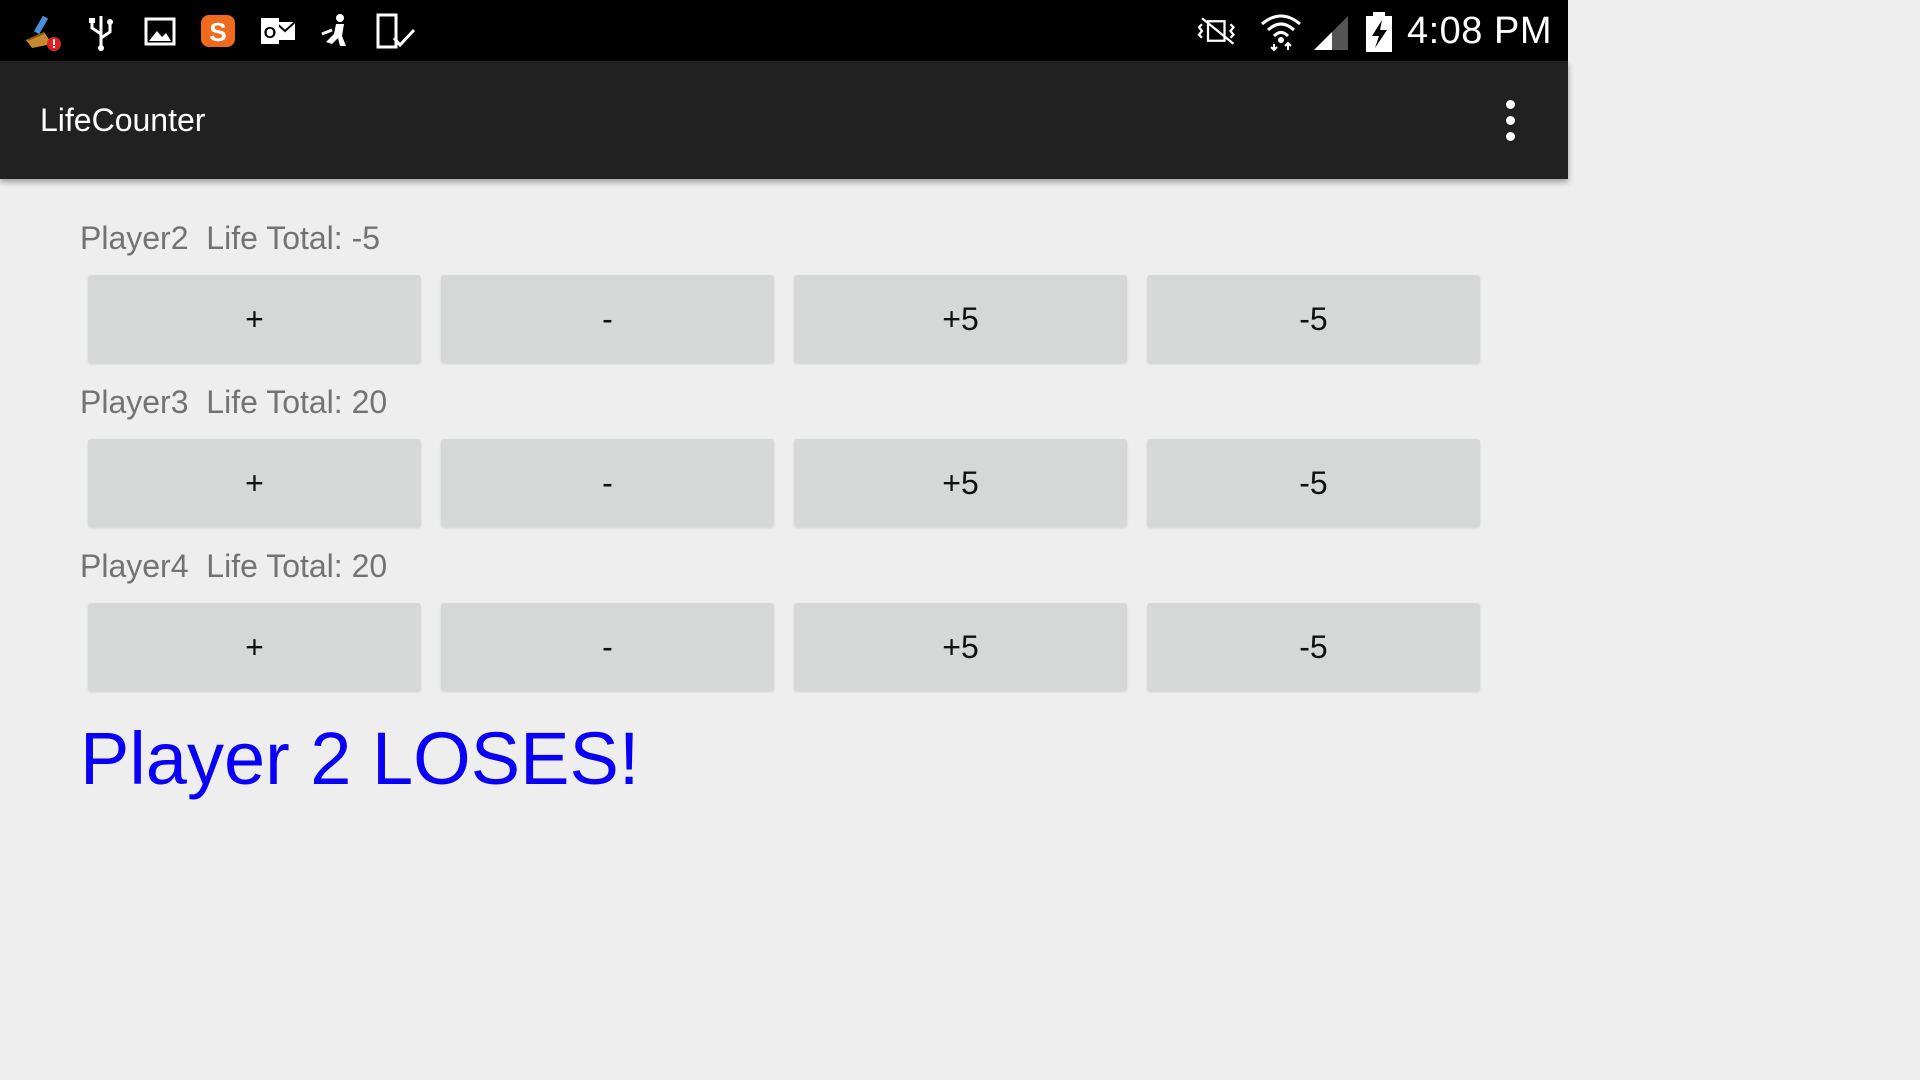  What do you see at coordinates (960, 647) in the screenshot?
I see `player4-plus5-button: +5` at bounding box center [960, 647].